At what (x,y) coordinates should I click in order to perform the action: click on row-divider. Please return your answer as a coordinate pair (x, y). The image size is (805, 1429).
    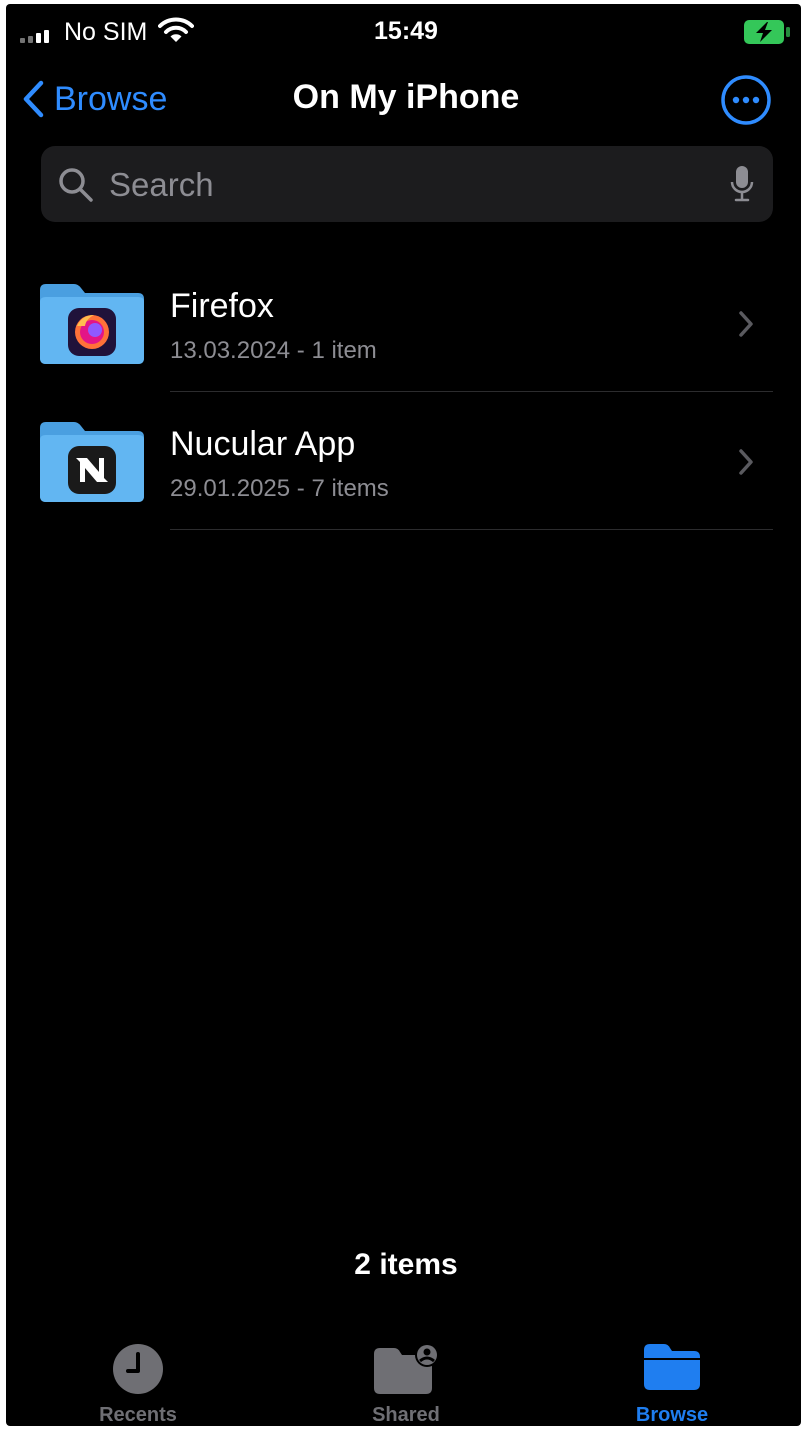
    Looking at the image, I should click on (471, 529).